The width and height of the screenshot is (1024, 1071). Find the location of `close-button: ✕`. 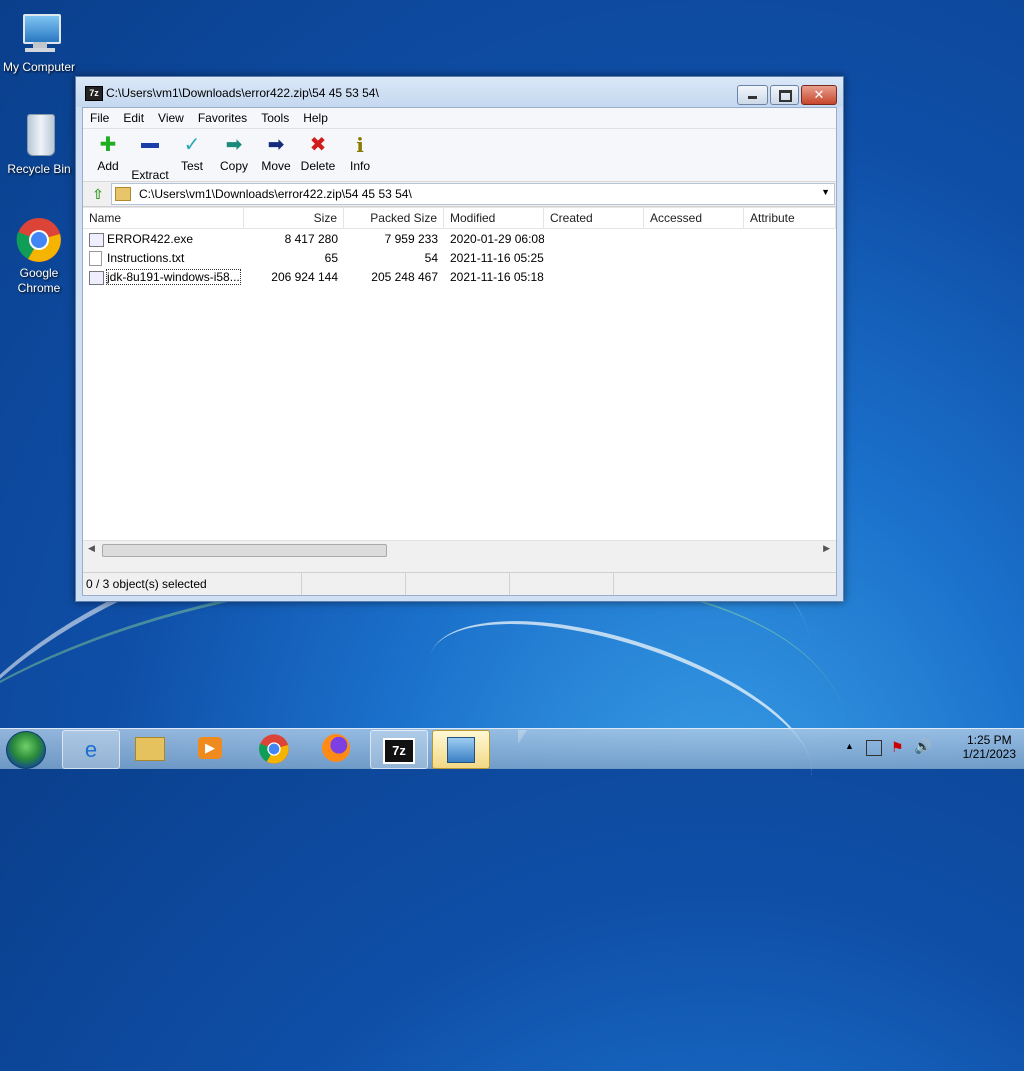

close-button: ✕ is located at coordinates (819, 95).